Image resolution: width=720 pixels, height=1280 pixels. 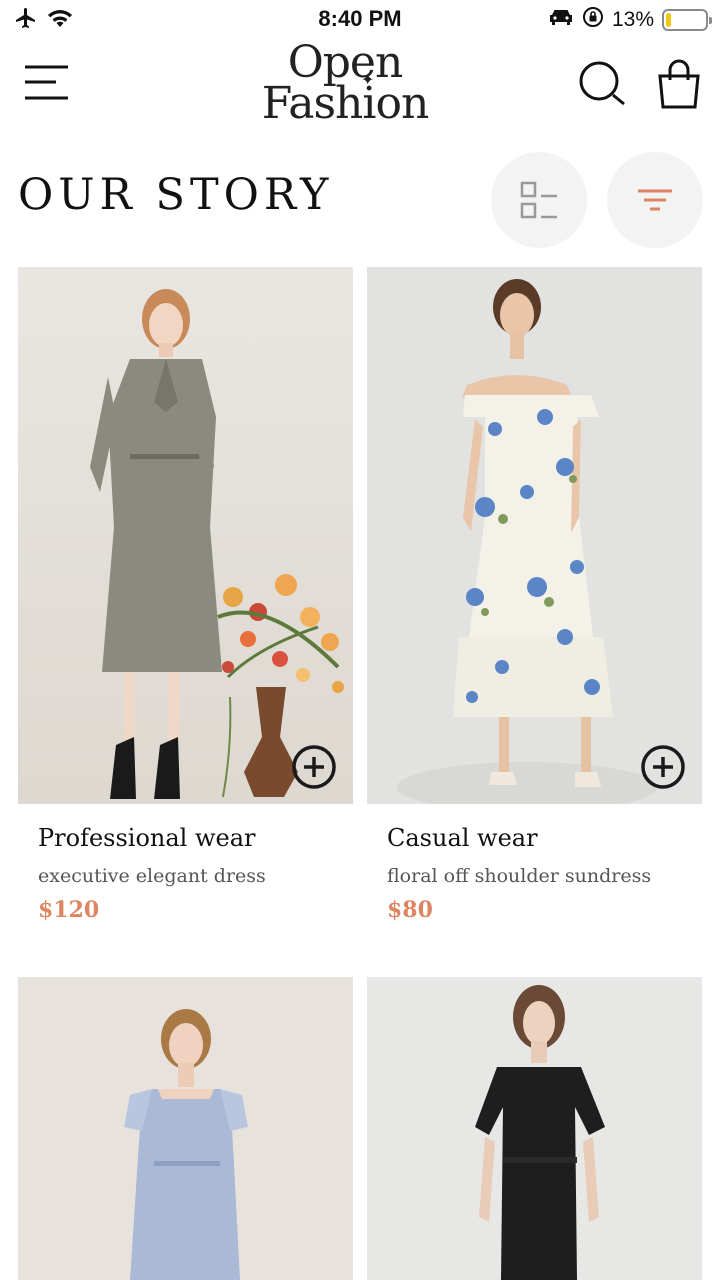 What do you see at coordinates (368, 79) in the screenshot?
I see `sparkle-icon: ✦` at bounding box center [368, 79].